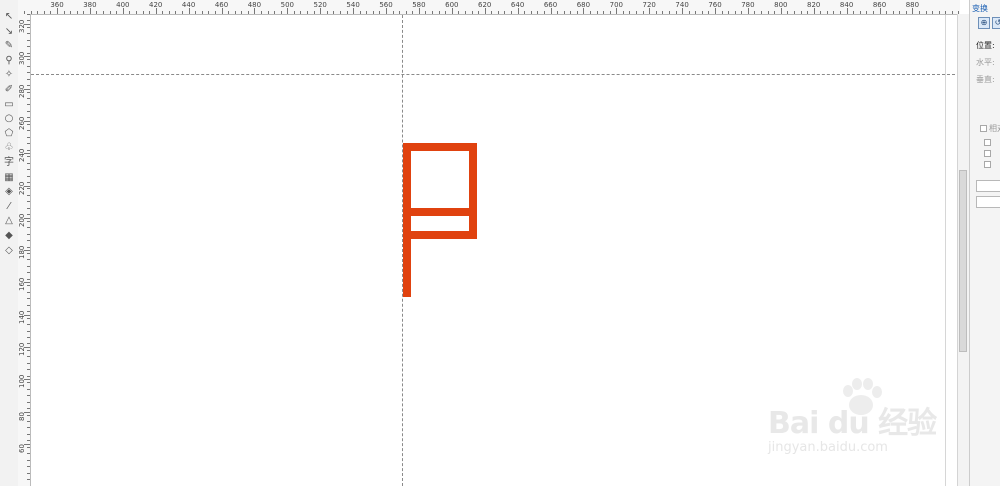  Describe the element at coordinates (440, 147) in the screenshot. I see `top-bar-stroke` at that location.